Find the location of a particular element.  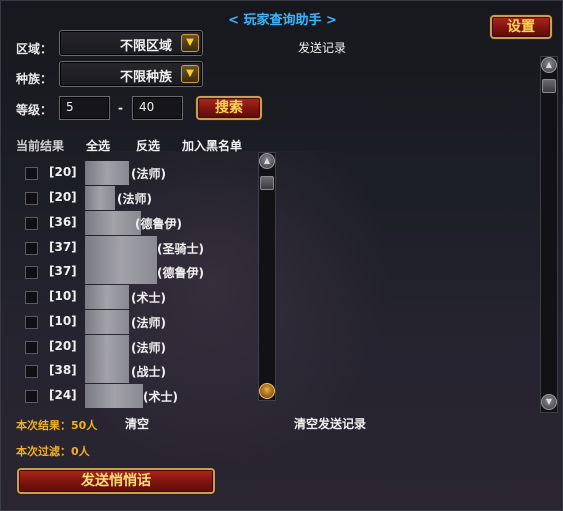

result-count: 本次结果：50人 is located at coordinates (57, 425).